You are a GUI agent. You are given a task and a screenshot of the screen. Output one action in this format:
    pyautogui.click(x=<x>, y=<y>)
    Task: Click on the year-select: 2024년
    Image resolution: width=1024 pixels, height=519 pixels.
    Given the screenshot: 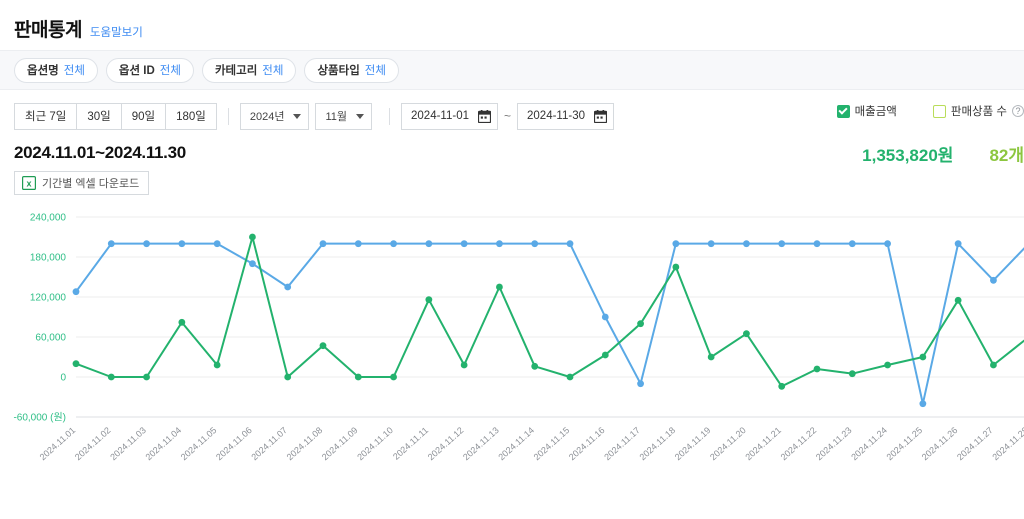 What is the action you would take?
    pyautogui.click(x=274, y=116)
    